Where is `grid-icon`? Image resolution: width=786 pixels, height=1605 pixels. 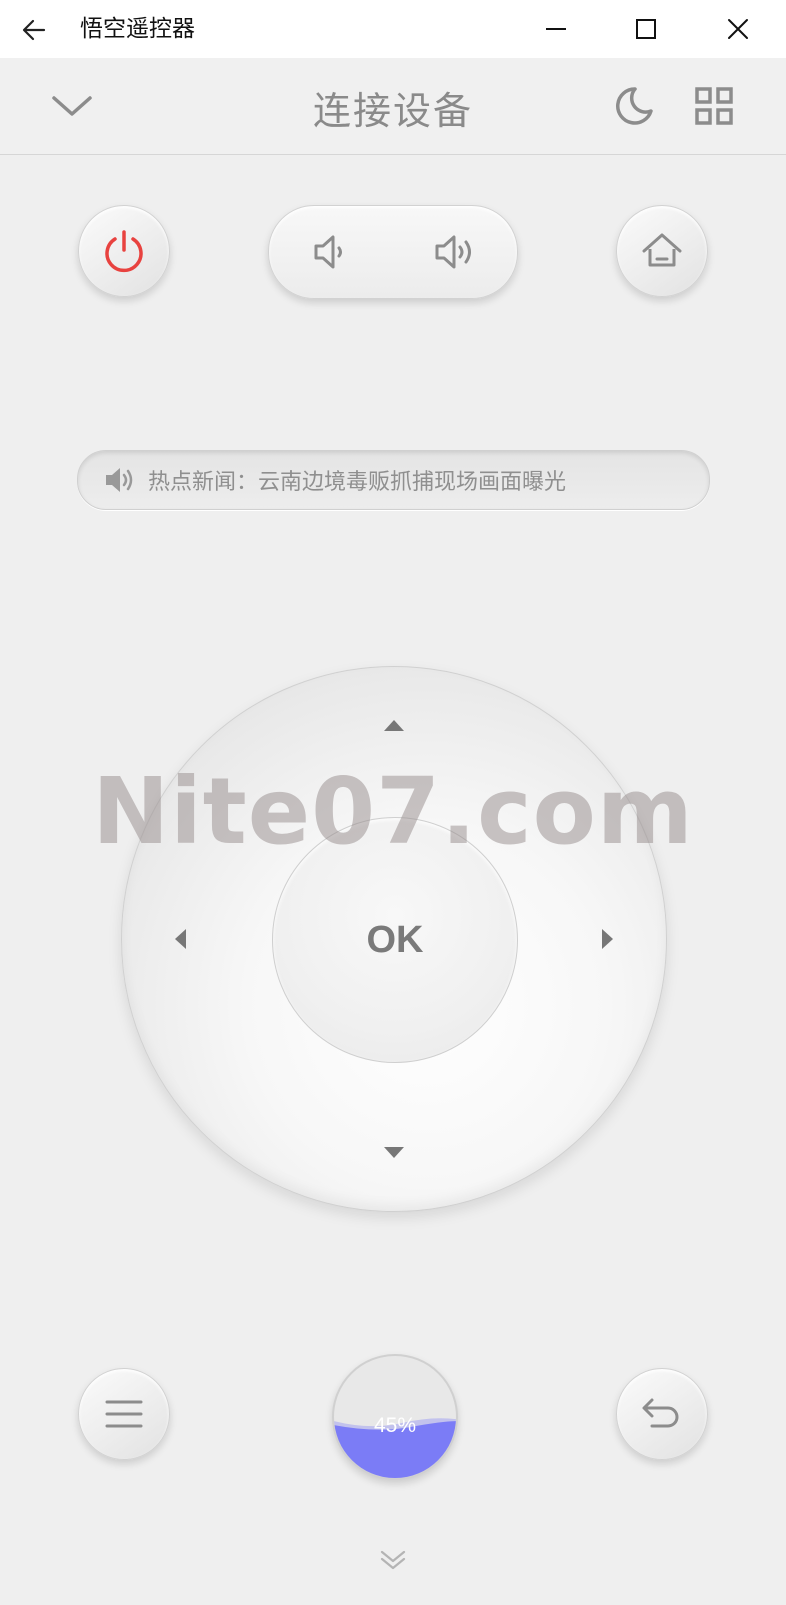
grid-icon is located at coordinates (714, 106).